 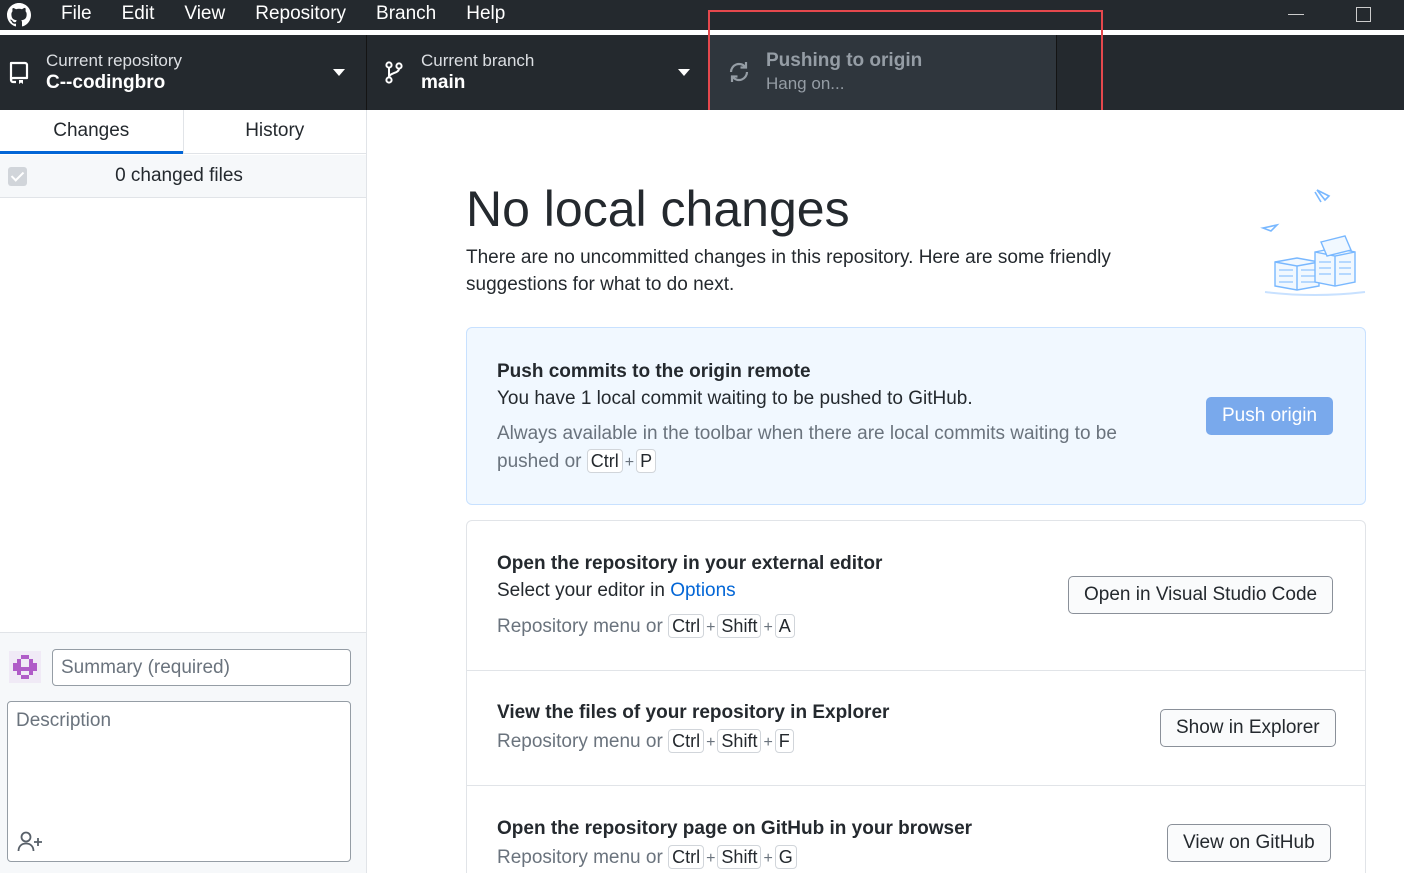 What do you see at coordinates (274, 131) in the screenshot?
I see `tab-history: History` at bounding box center [274, 131].